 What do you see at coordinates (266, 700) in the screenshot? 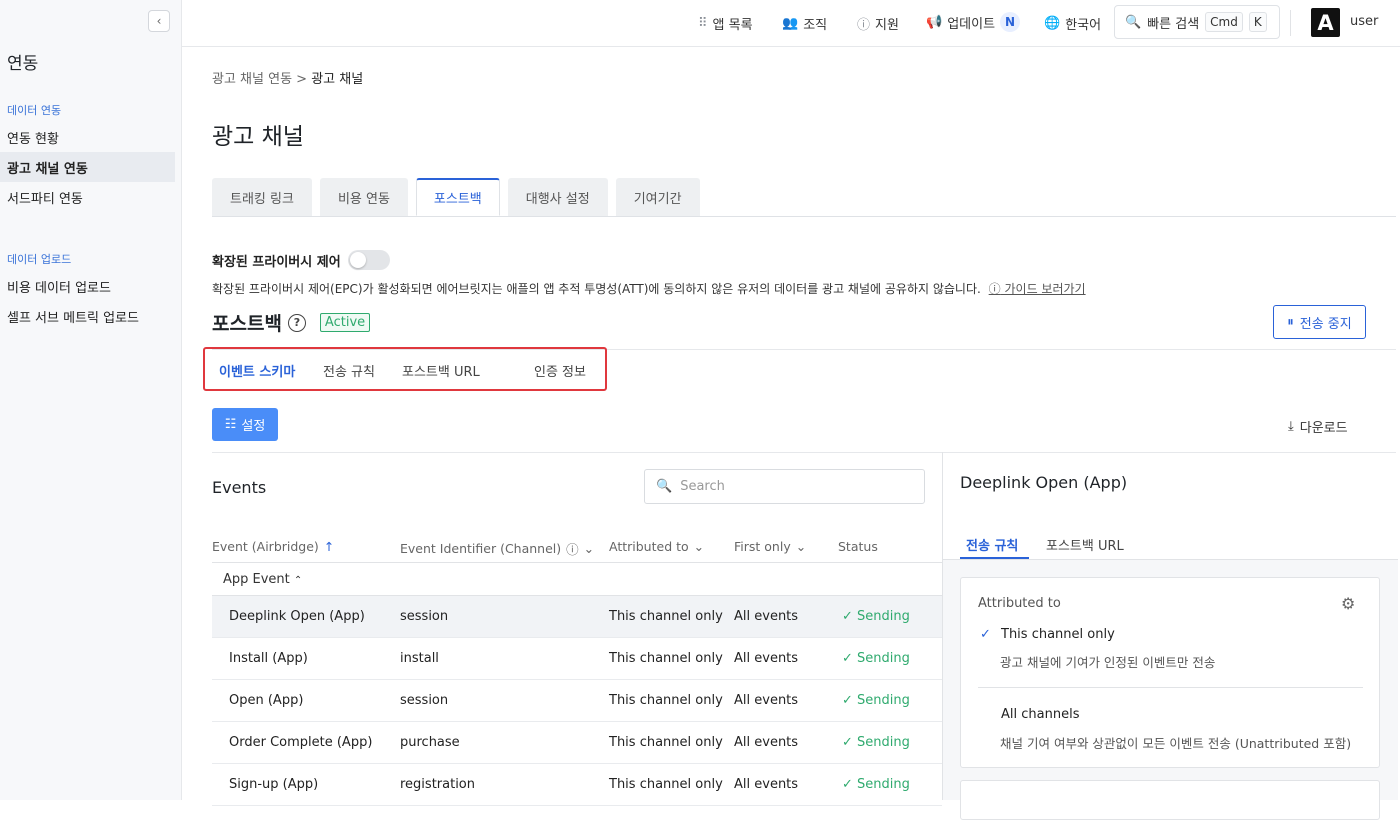
I see `cell-event: Open (App)` at bounding box center [266, 700].